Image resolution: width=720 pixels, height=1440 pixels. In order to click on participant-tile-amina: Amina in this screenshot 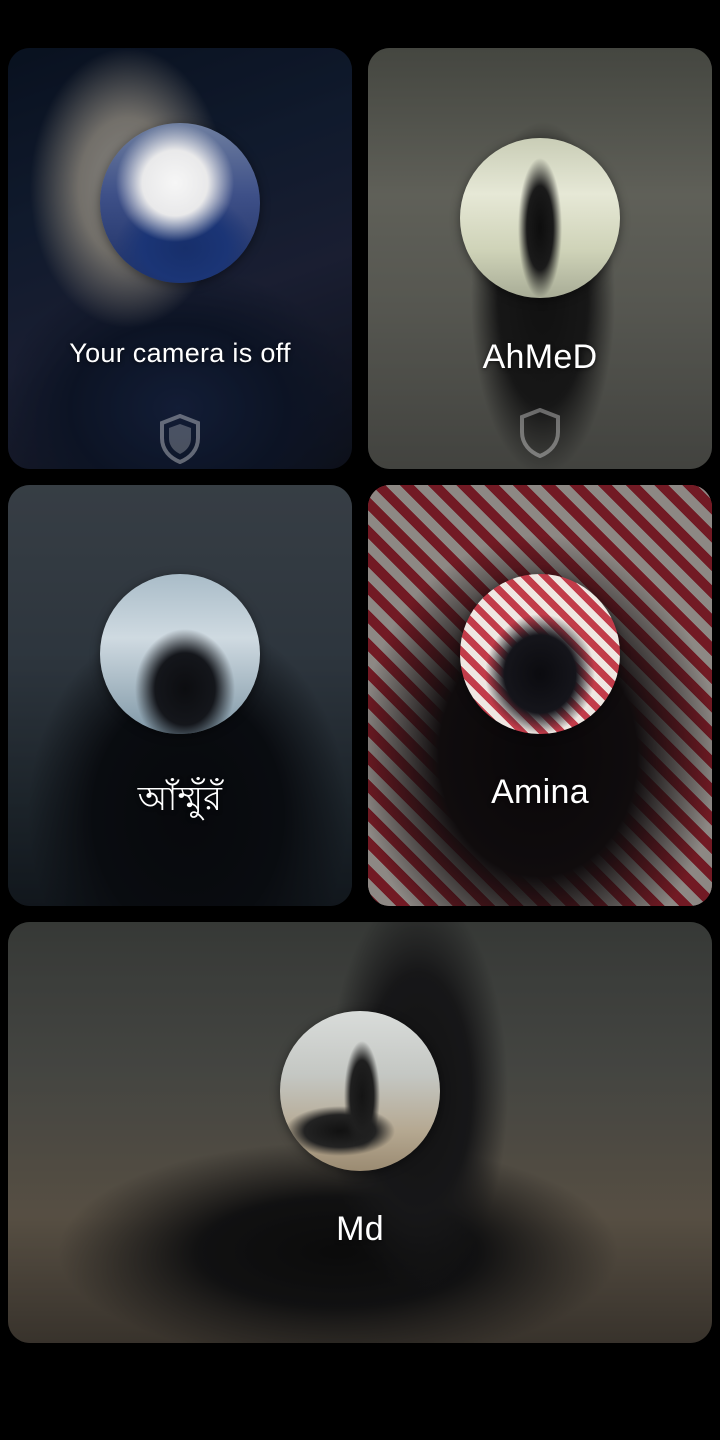, I will do `click(540, 695)`.